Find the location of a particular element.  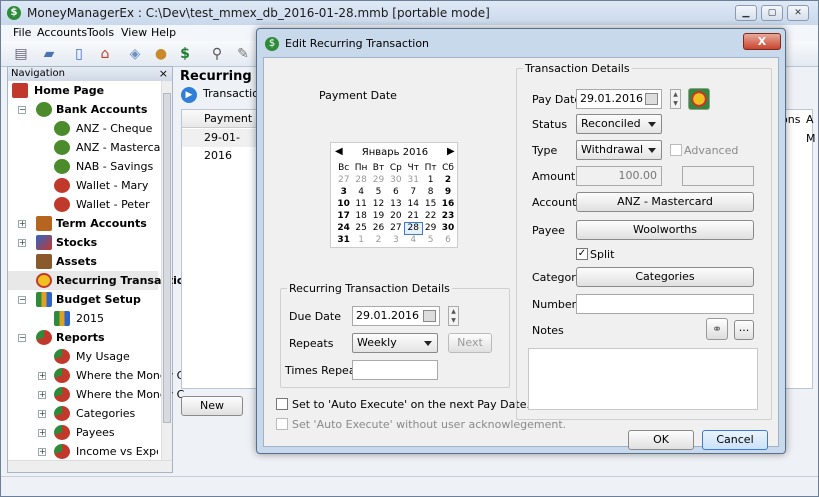

recurring-clock-icon is located at coordinates (699, 99).